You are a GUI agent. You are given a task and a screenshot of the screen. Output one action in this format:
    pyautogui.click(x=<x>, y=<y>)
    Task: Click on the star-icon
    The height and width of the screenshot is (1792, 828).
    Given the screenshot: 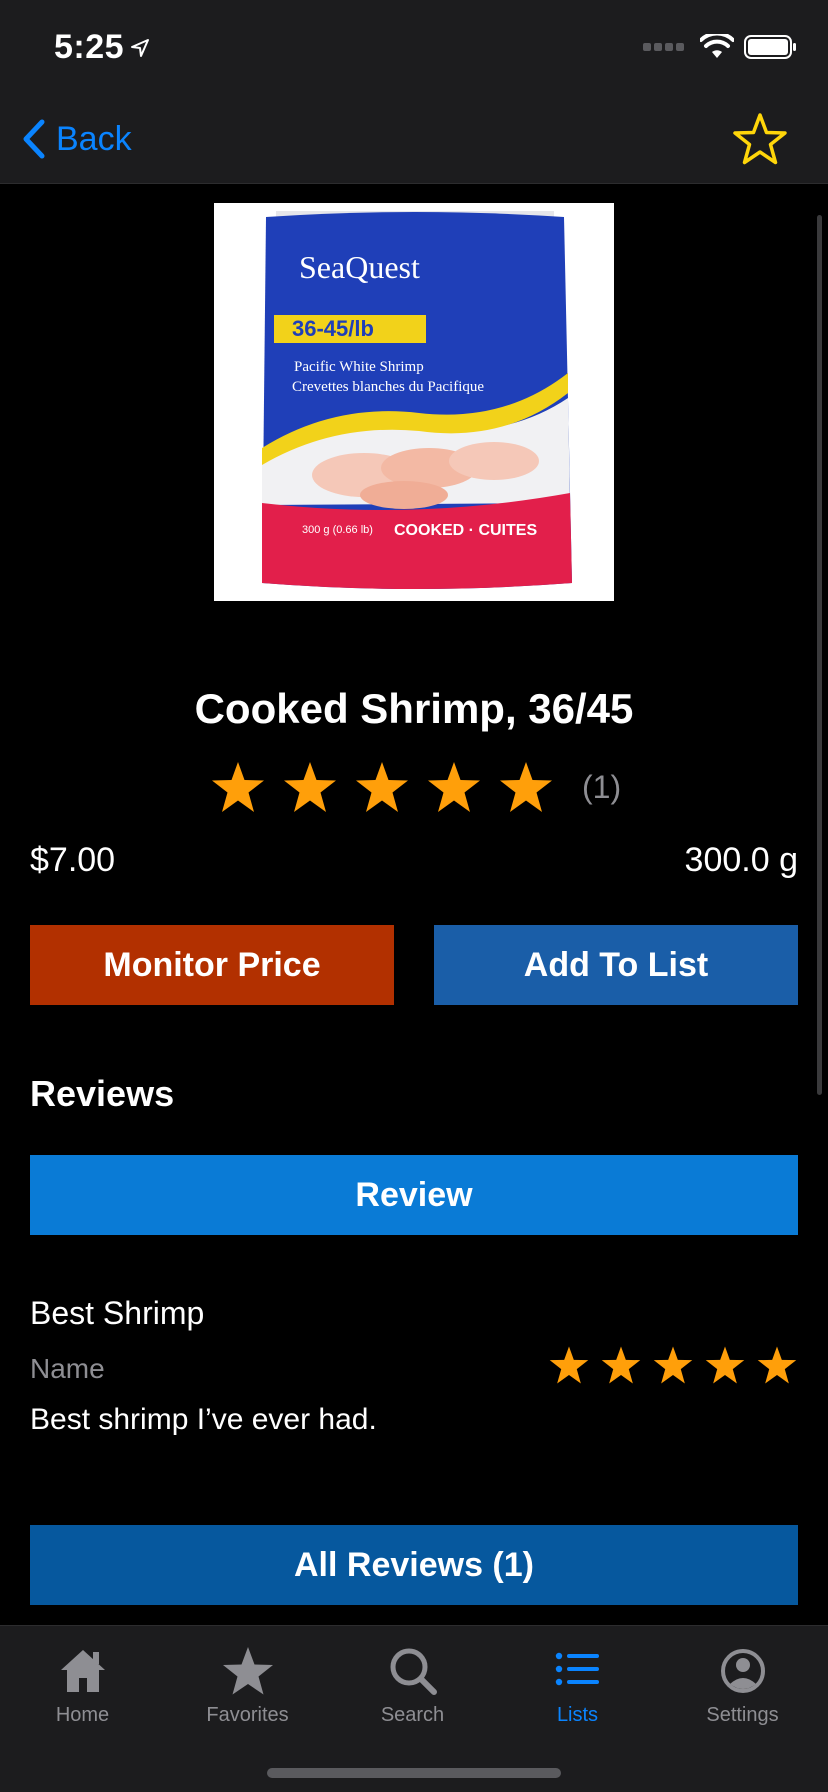 What is the action you would take?
    pyautogui.click(x=247, y=1671)
    